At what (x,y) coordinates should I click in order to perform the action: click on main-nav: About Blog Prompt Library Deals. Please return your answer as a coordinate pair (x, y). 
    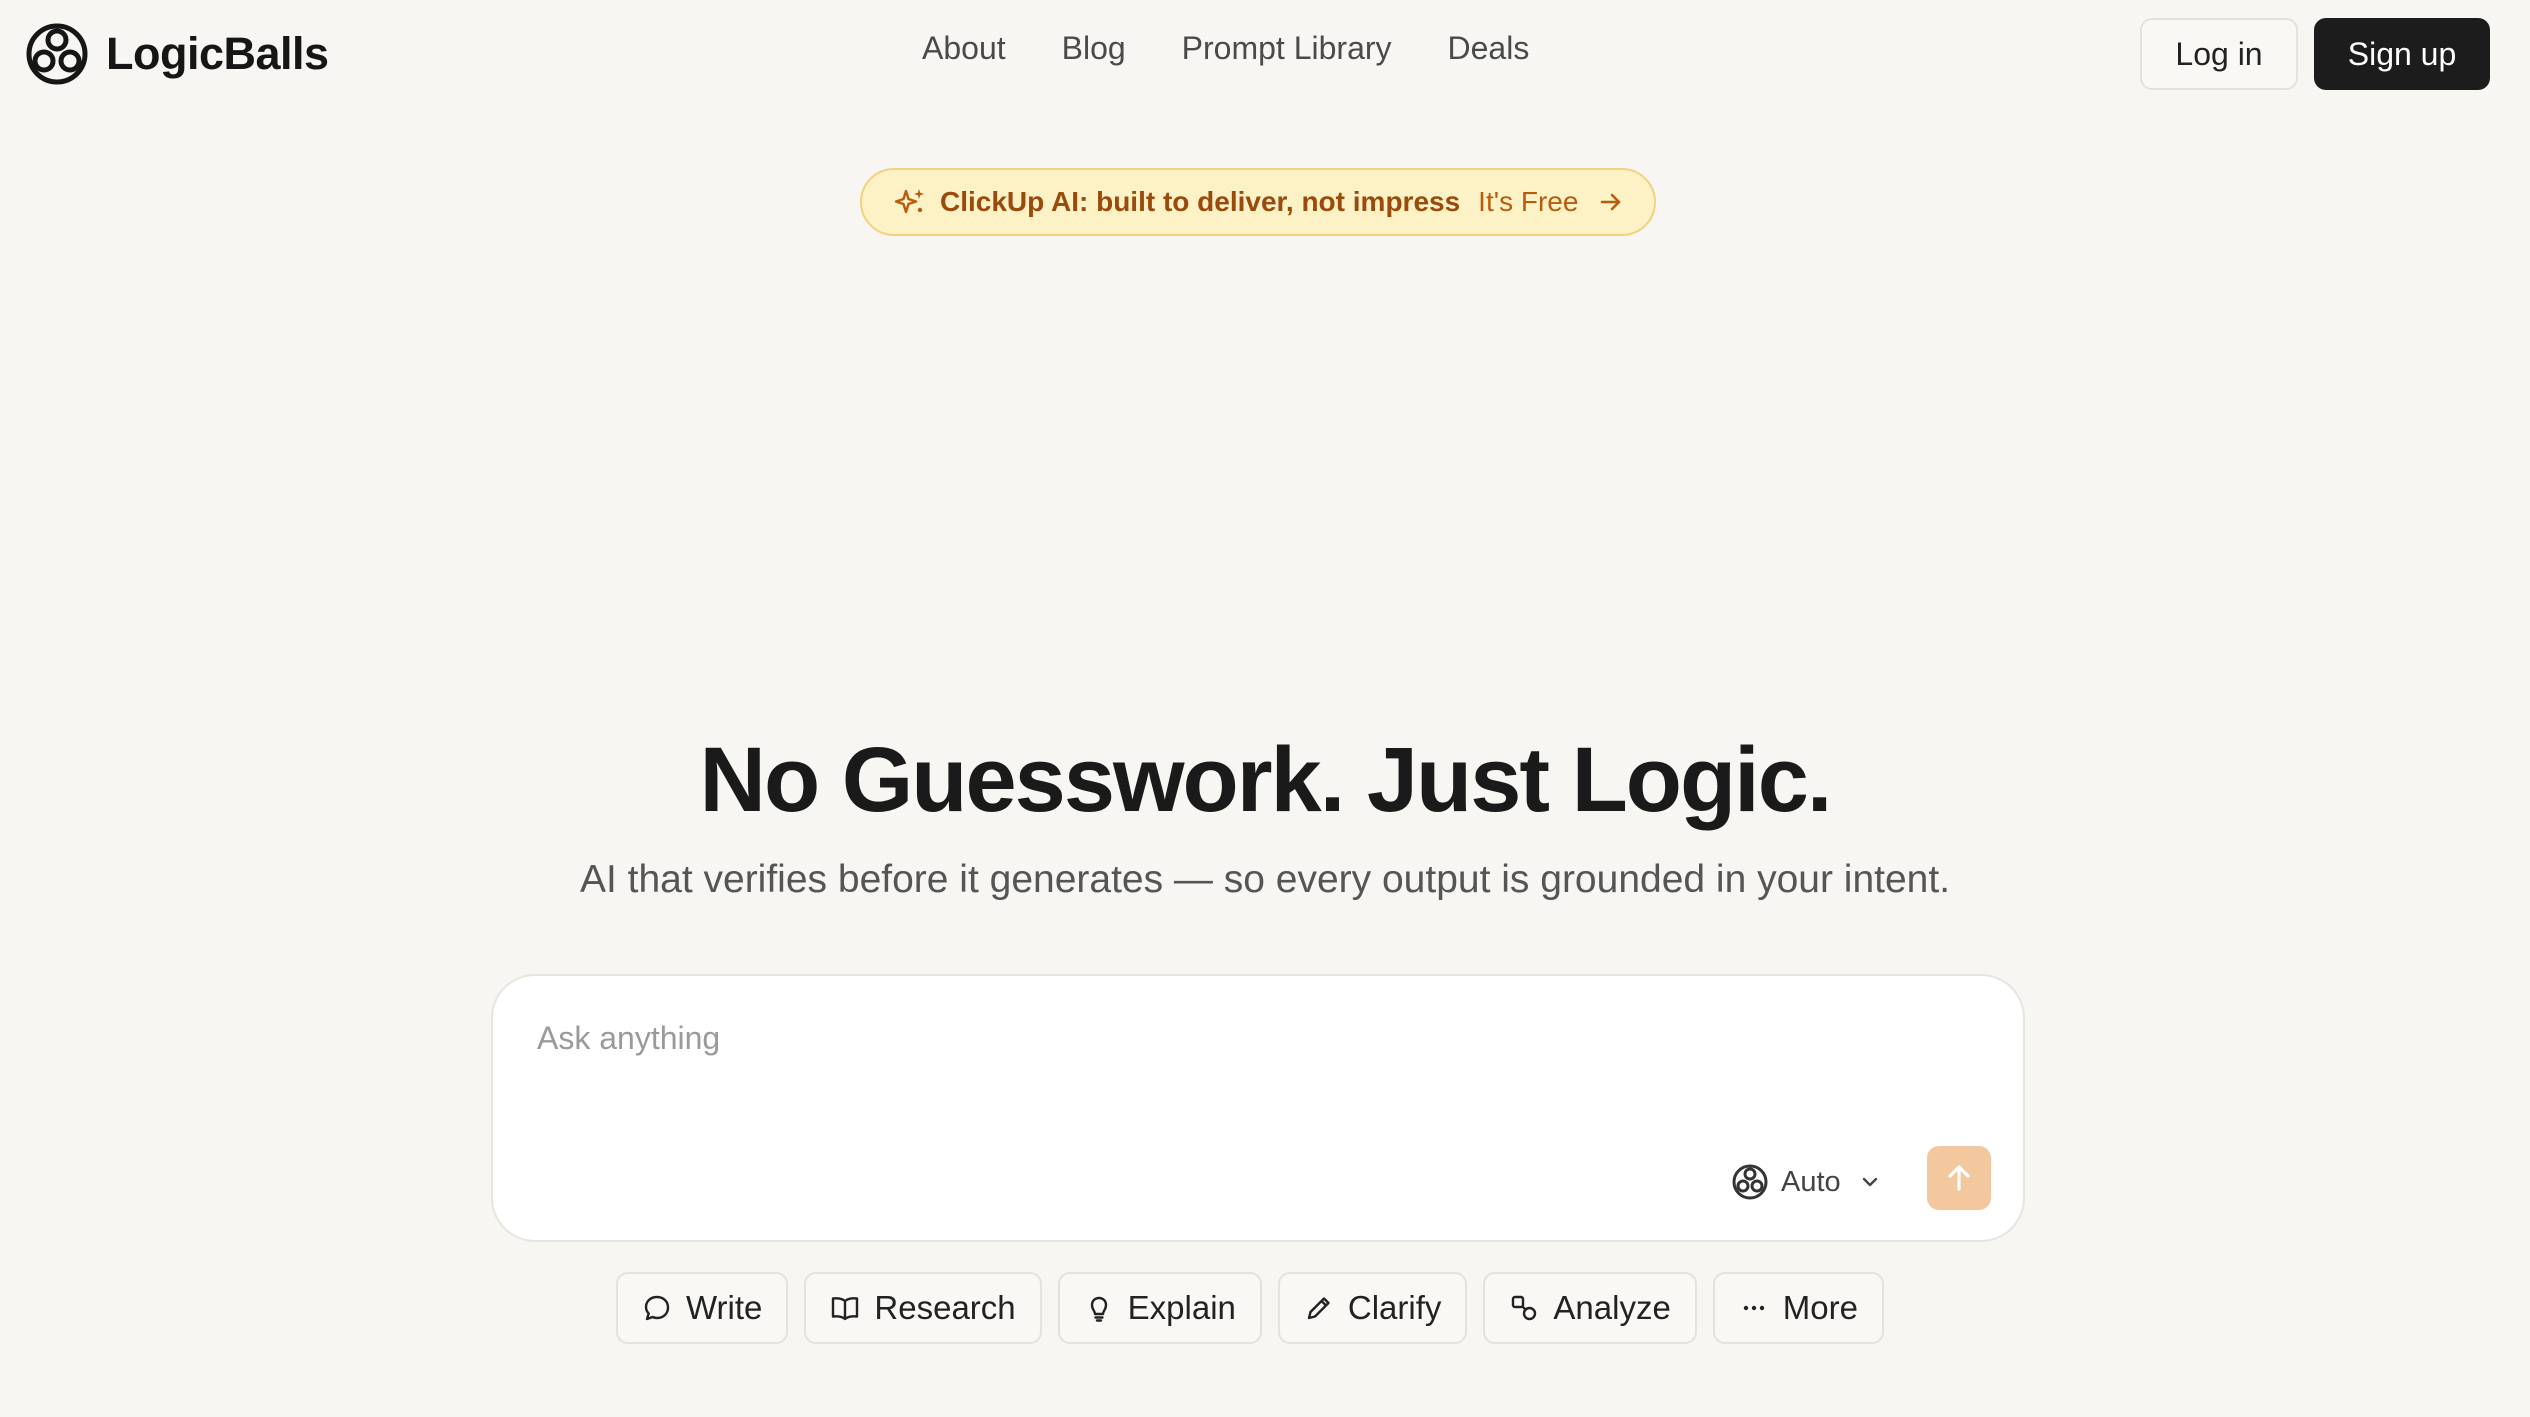
    Looking at the image, I should click on (1225, 48).